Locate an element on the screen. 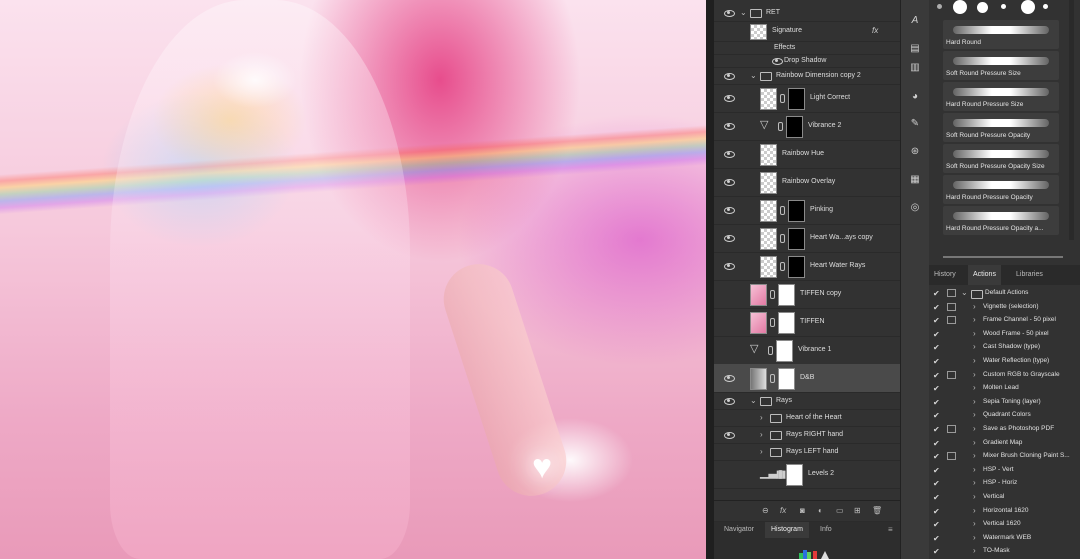  layer-row: D&B is located at coordinates (807, 378).